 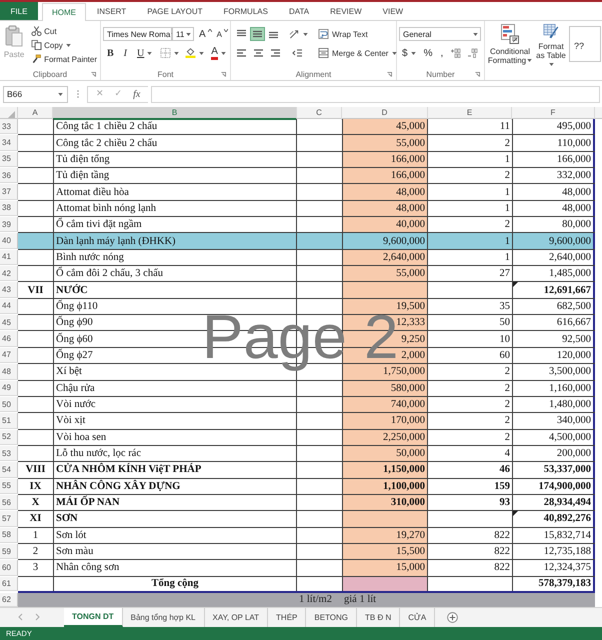 I want to click on currency-button: $, so click(x=409, y=53).